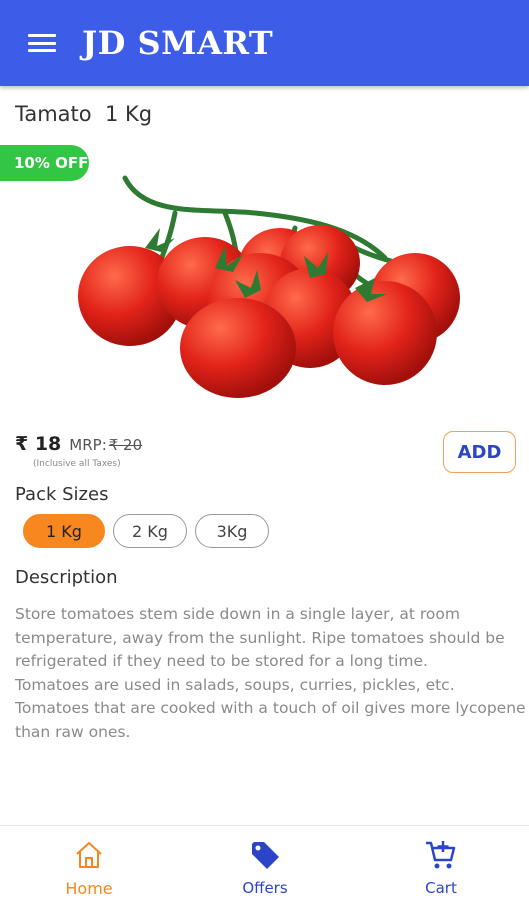  I want to click on nav-cart: Cart, so click(441, 863).